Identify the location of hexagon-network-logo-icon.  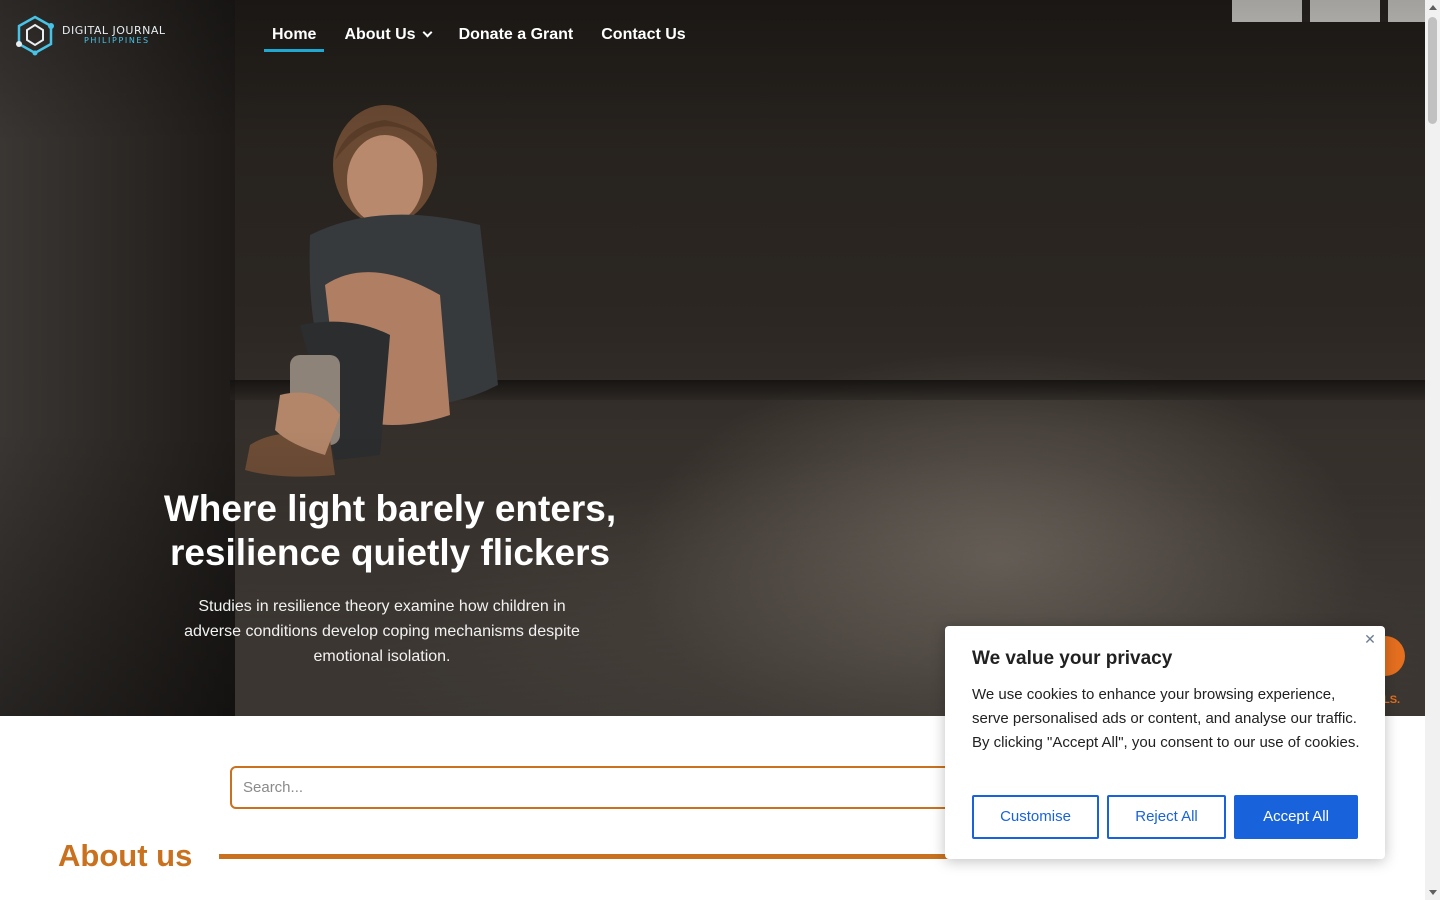
(35, 35).